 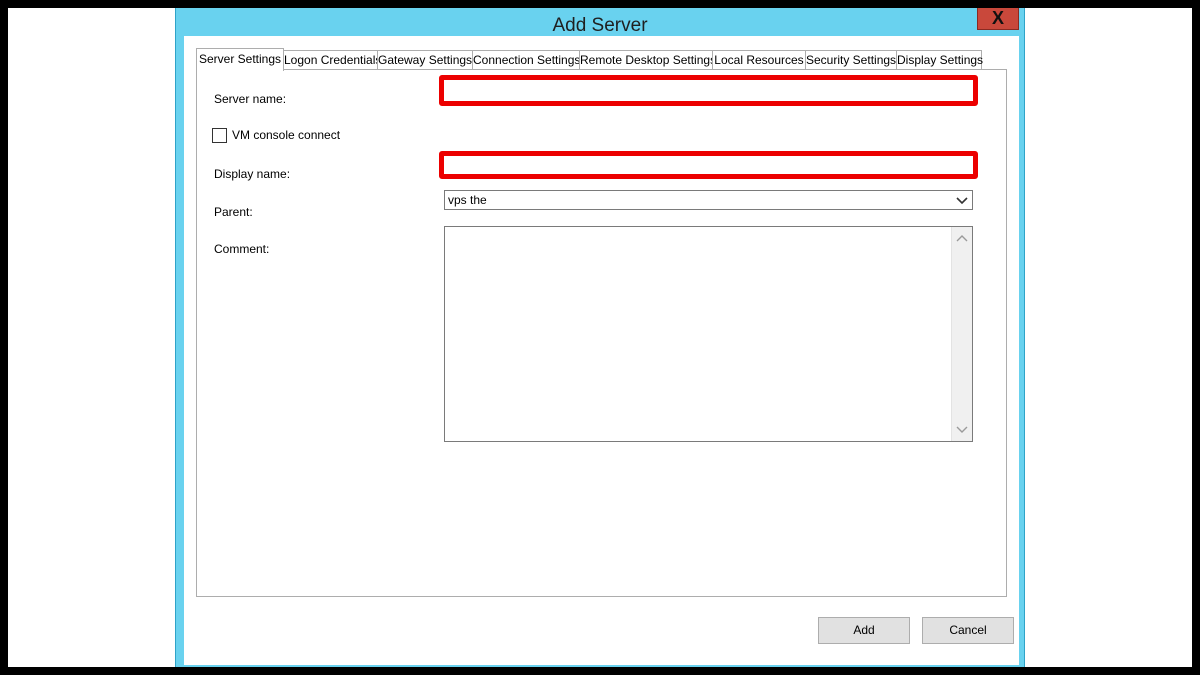 I want to click on server-name-input, so click(x=708, y=90).